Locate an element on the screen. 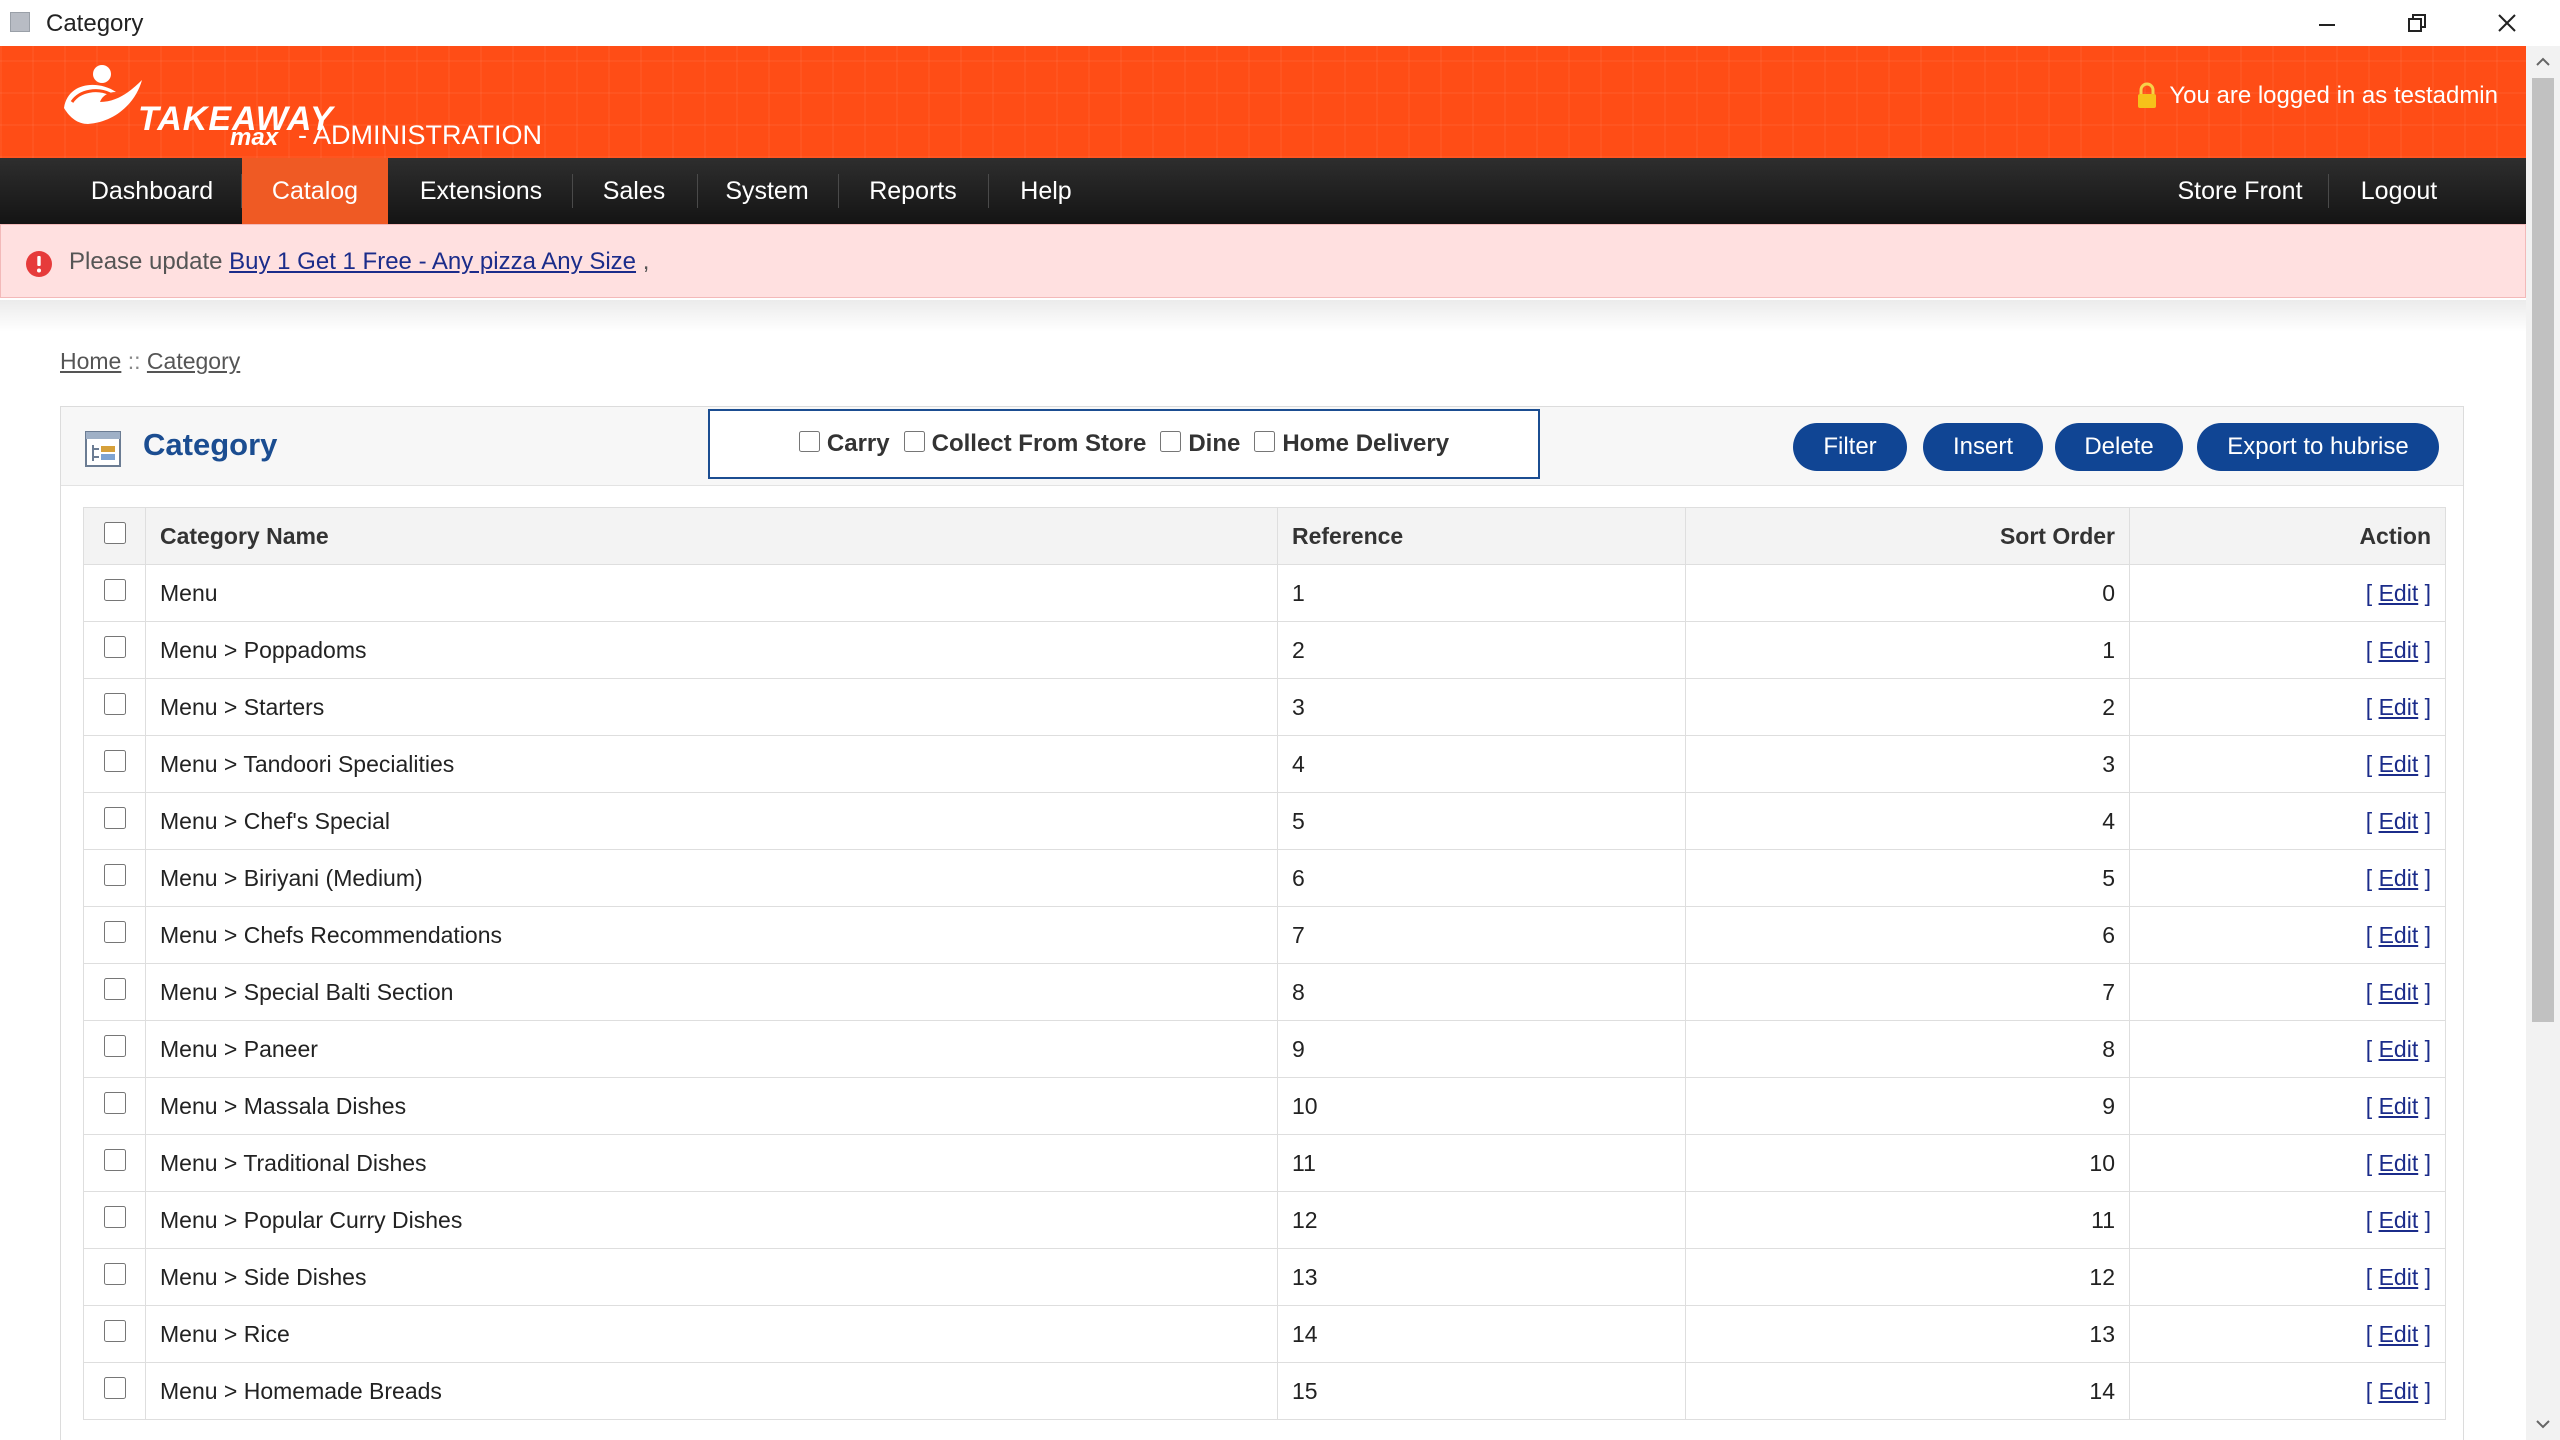  restore-button is located at coordinates (2417, 23).